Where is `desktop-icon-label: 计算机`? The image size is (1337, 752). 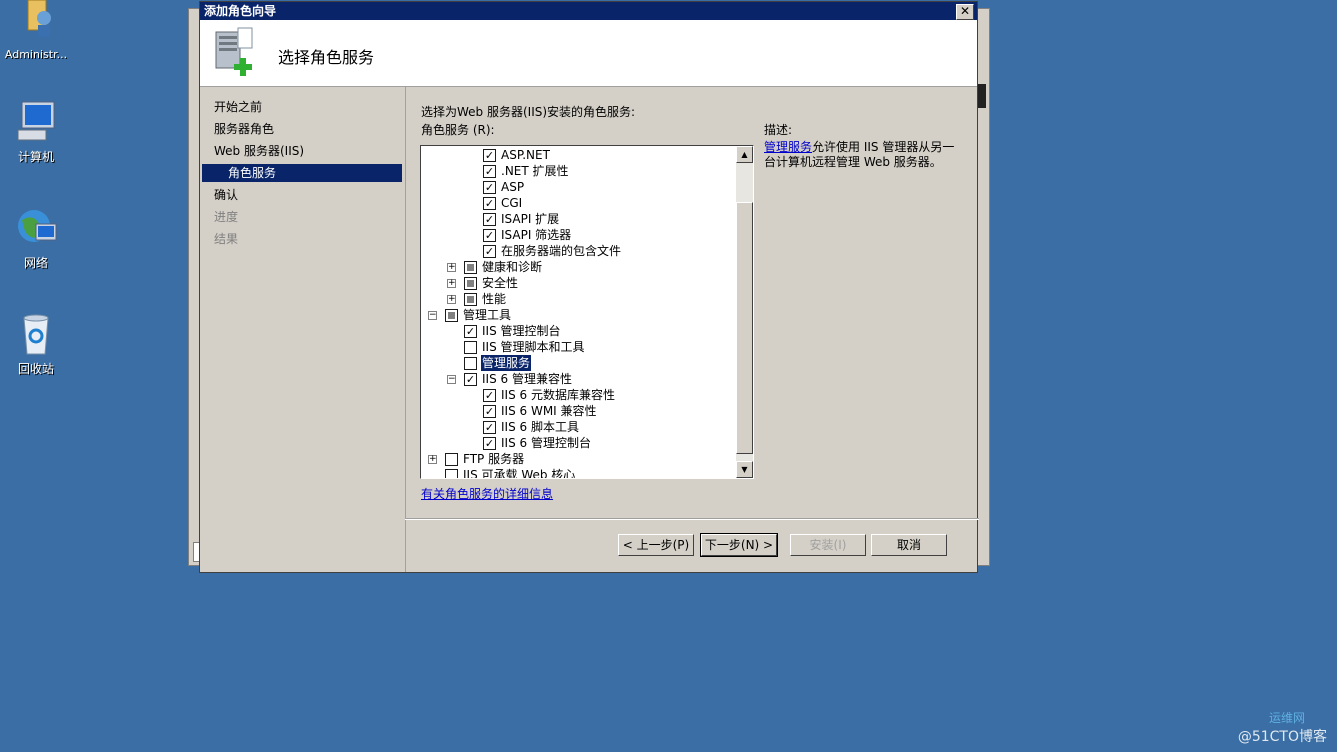 desktop-icon-label: 计算机 is located at coordinates (35, 157).